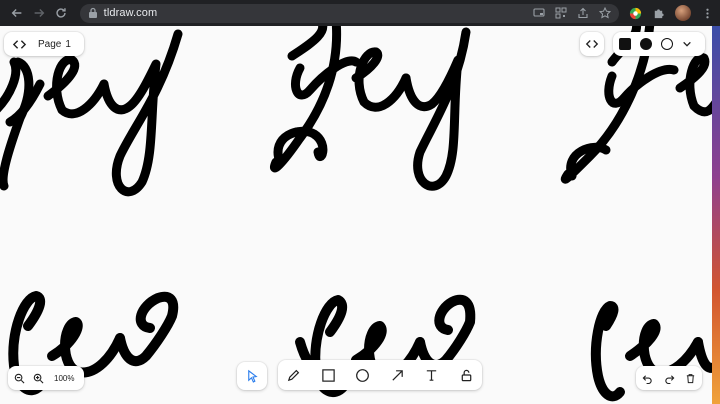 This screenshot has width=720, height=404. I want to click on actions-panel, so click(669, 378).